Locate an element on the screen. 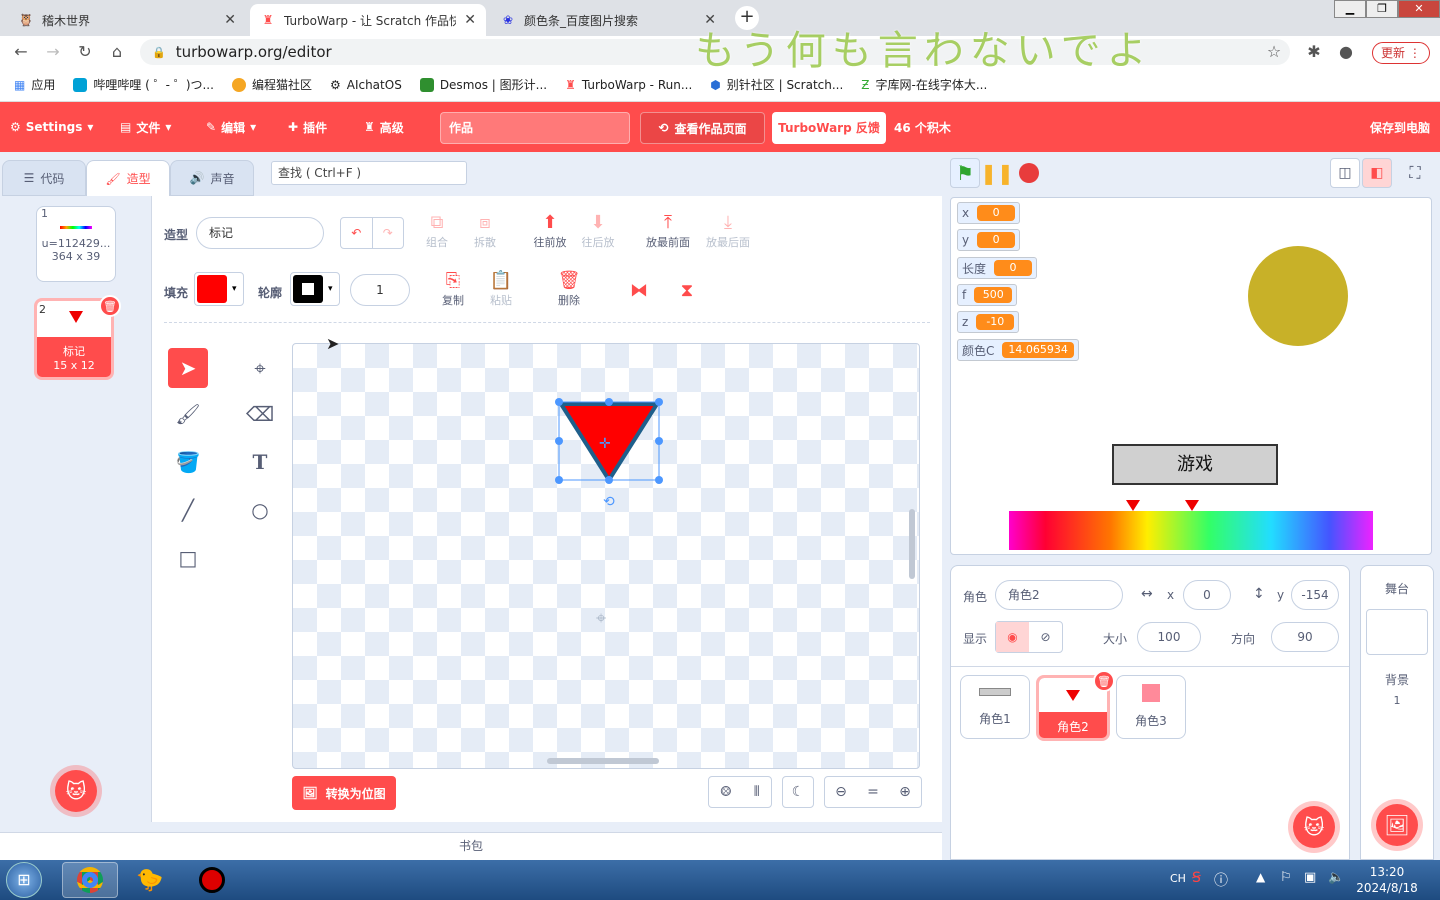  tab-sounds: 🔊 声音 is located at coordinates (212, 178).